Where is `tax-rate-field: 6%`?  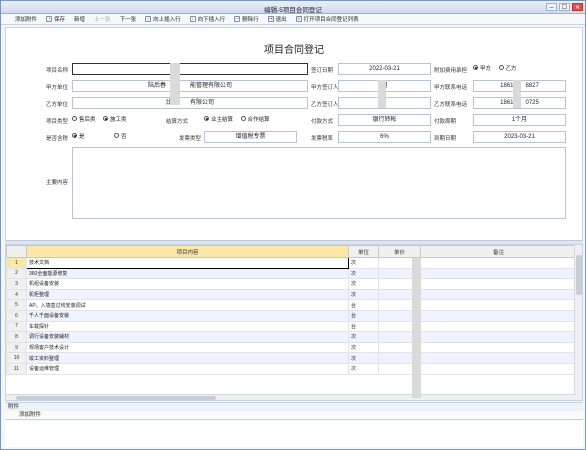
tax-rate-field: 6% is located at coordinates (384, 137).